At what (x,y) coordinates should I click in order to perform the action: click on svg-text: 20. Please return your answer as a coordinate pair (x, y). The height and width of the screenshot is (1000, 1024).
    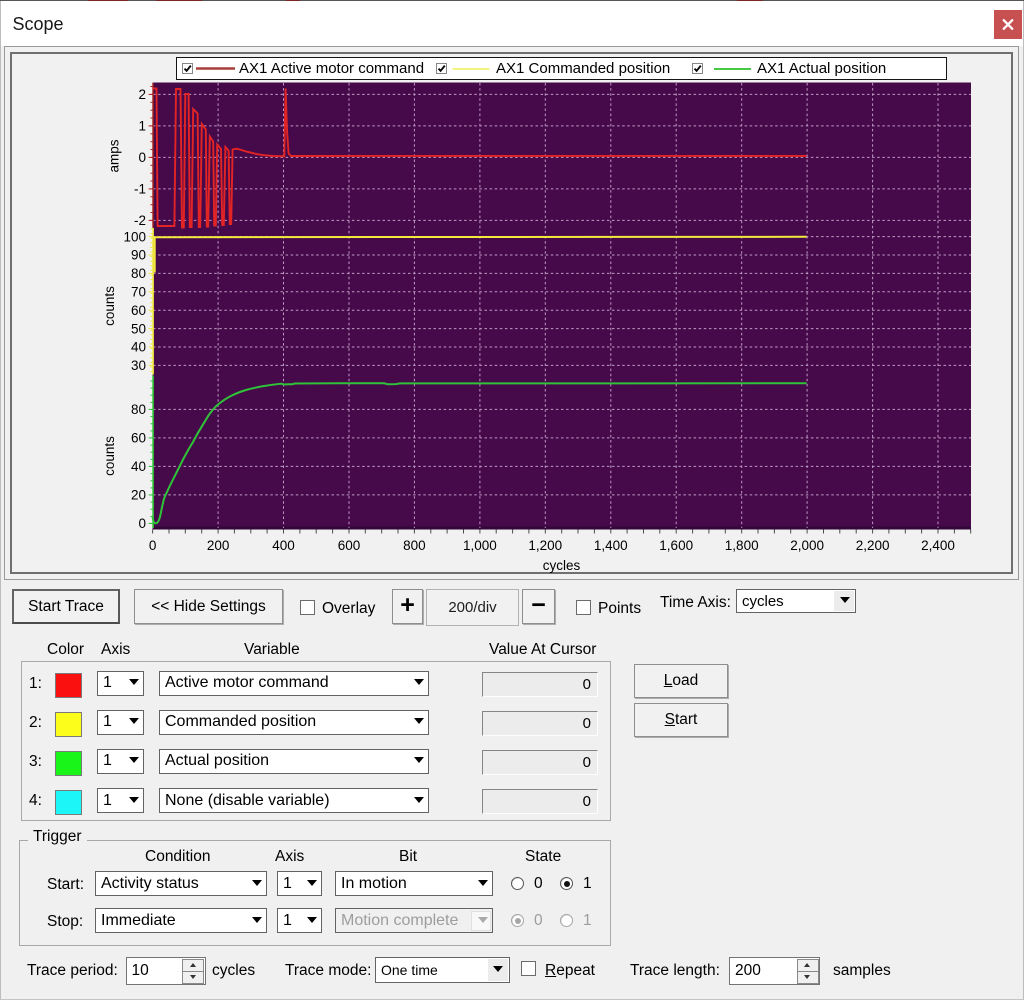
    Looking at the image, I should click on (138, 495).